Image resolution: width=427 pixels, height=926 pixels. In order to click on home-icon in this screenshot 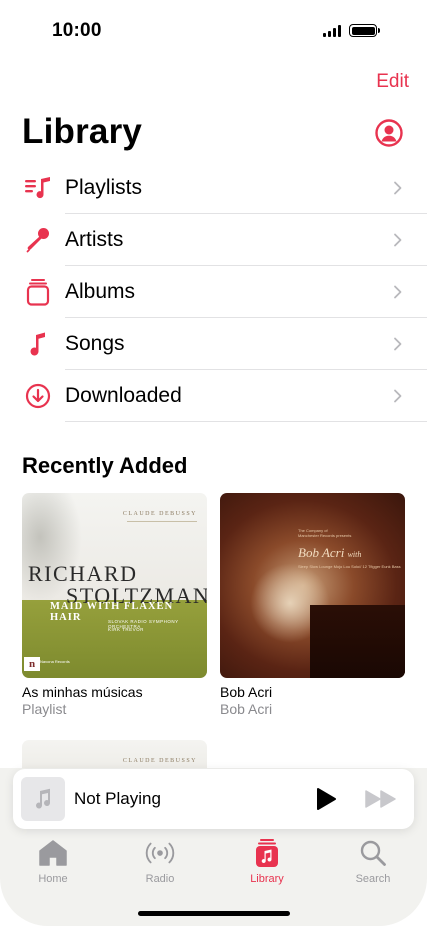, I will do `click(53, 853)`.